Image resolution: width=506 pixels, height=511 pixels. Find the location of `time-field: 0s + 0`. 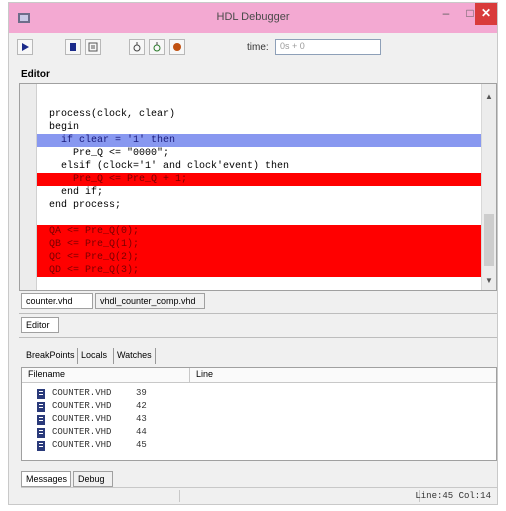

time-field: 0s + 0 is located at coordinates (328, 47).